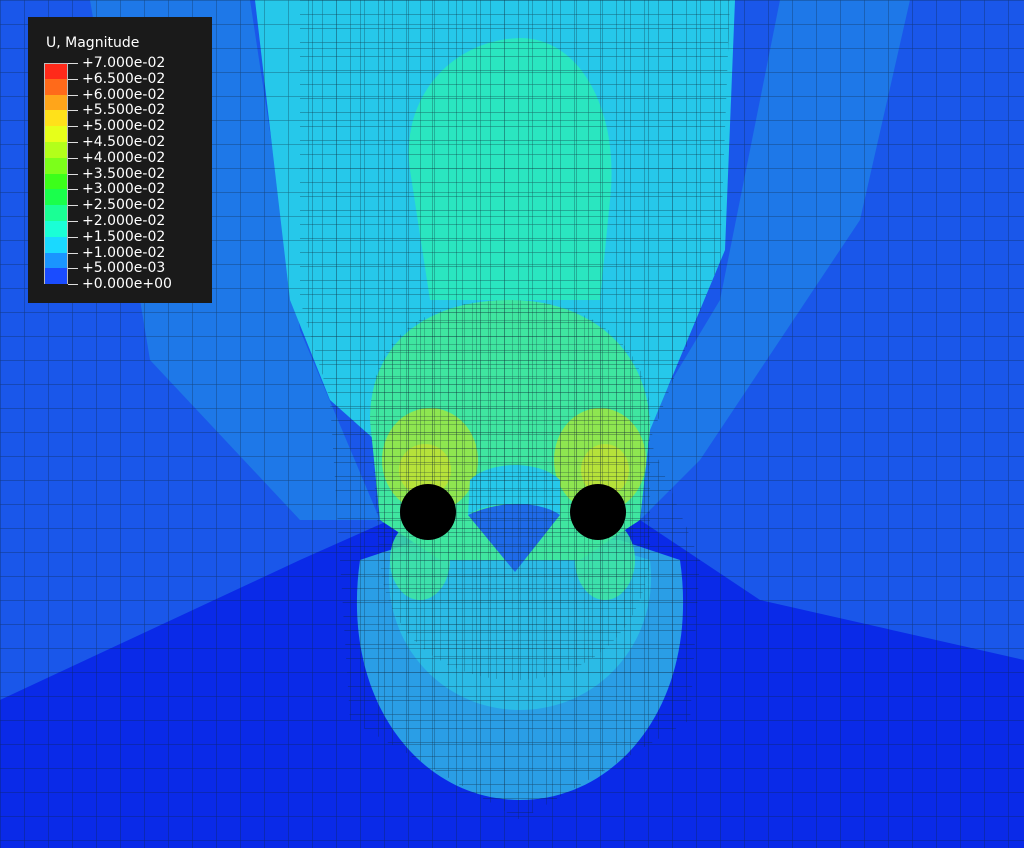 The width and height of the screenshot is (1024, 848). What do you see at coordinates (124, 205) in the screenshot?
I see `legend-value-label: +2.500e-02` at bounding box center [124, 205].